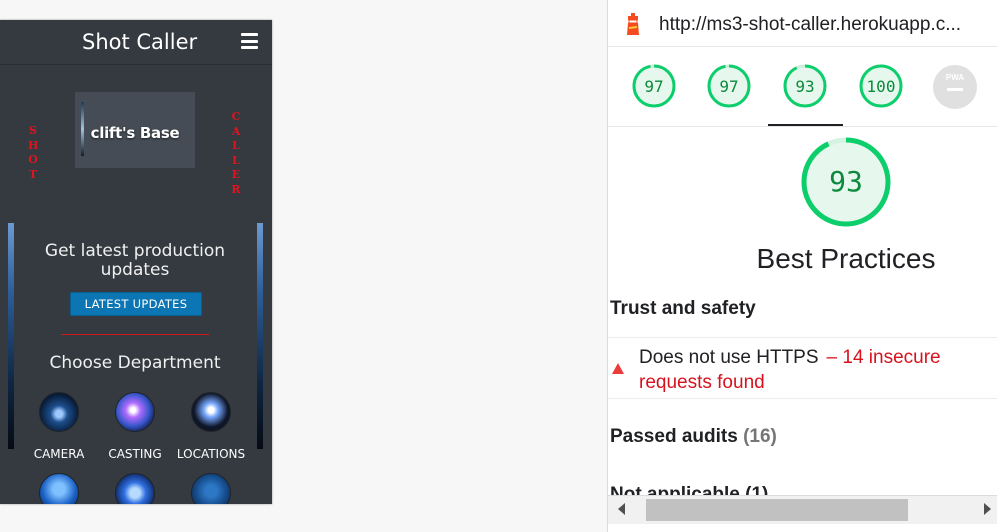 This screenshot has width=997, height=532. I want to click on score-gauge-seo: 100, so click(881, 86).